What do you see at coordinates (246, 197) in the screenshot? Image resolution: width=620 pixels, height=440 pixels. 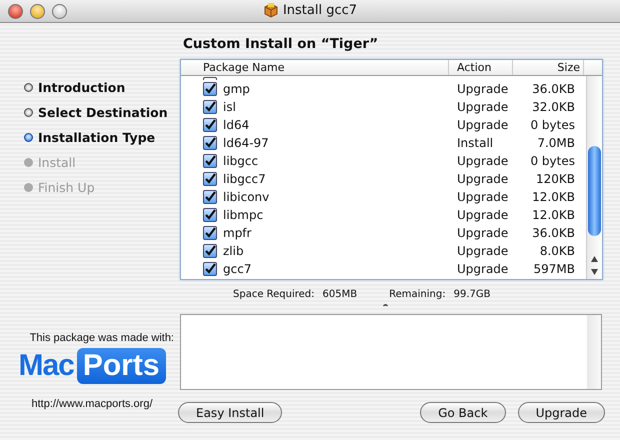 I see `package-name: libiconv` at bounding box center [246, 197].